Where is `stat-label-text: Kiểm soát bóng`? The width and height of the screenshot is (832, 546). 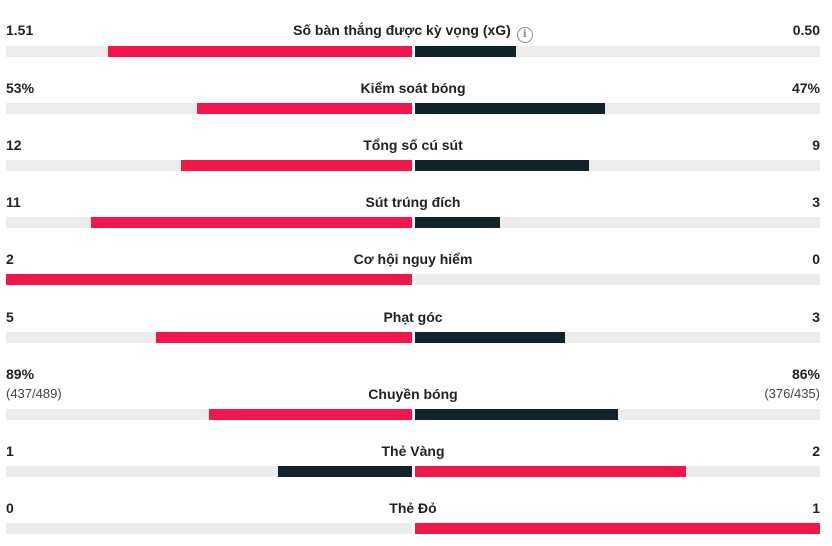 stat-label-text: Kiểm soát bóng is located at coordinates (413, 88).